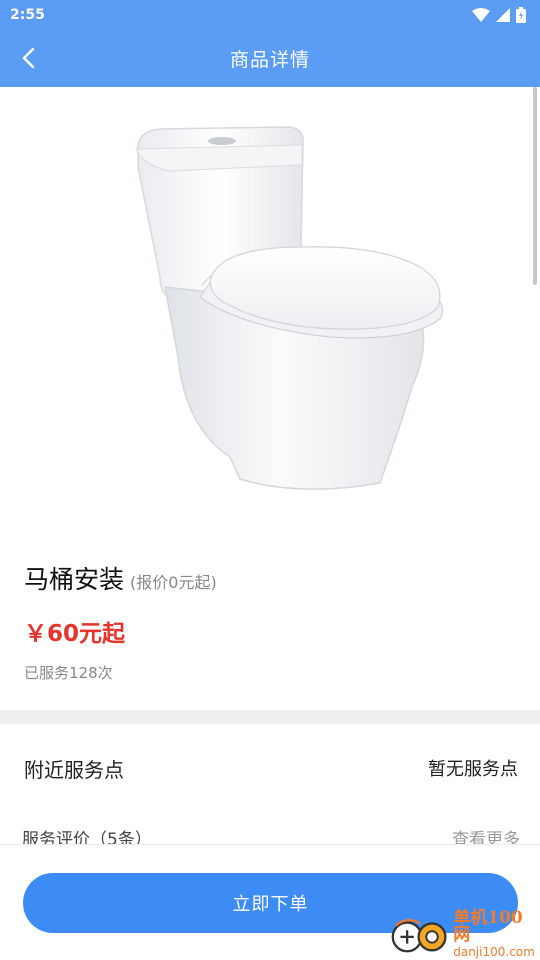 The image size is (540, 960). What do you see at coordinates (503, 15) in the screenshot?
I see `signal-icon` at bounding box center [503, 15].